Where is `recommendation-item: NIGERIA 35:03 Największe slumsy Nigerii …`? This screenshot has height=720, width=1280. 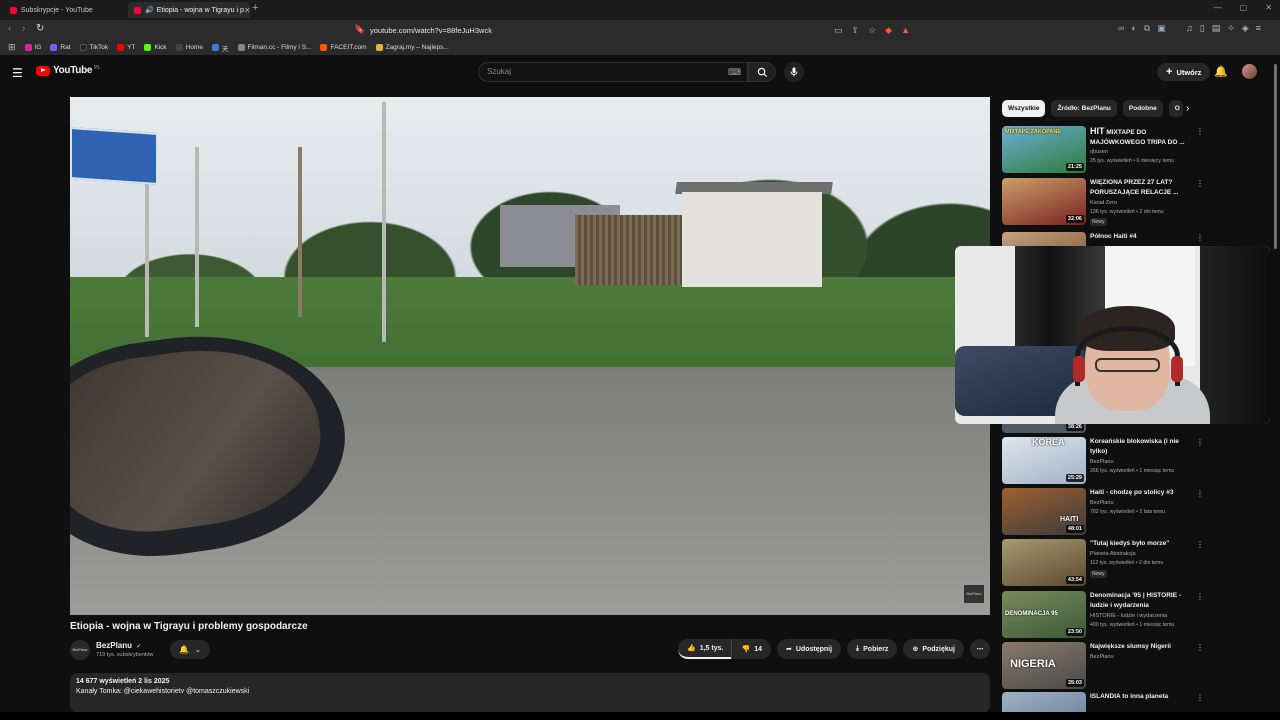
recommendation-item: NIGERIA 35:03 Największe slumsy Nigerii … is located at coordinates (1107, 666).